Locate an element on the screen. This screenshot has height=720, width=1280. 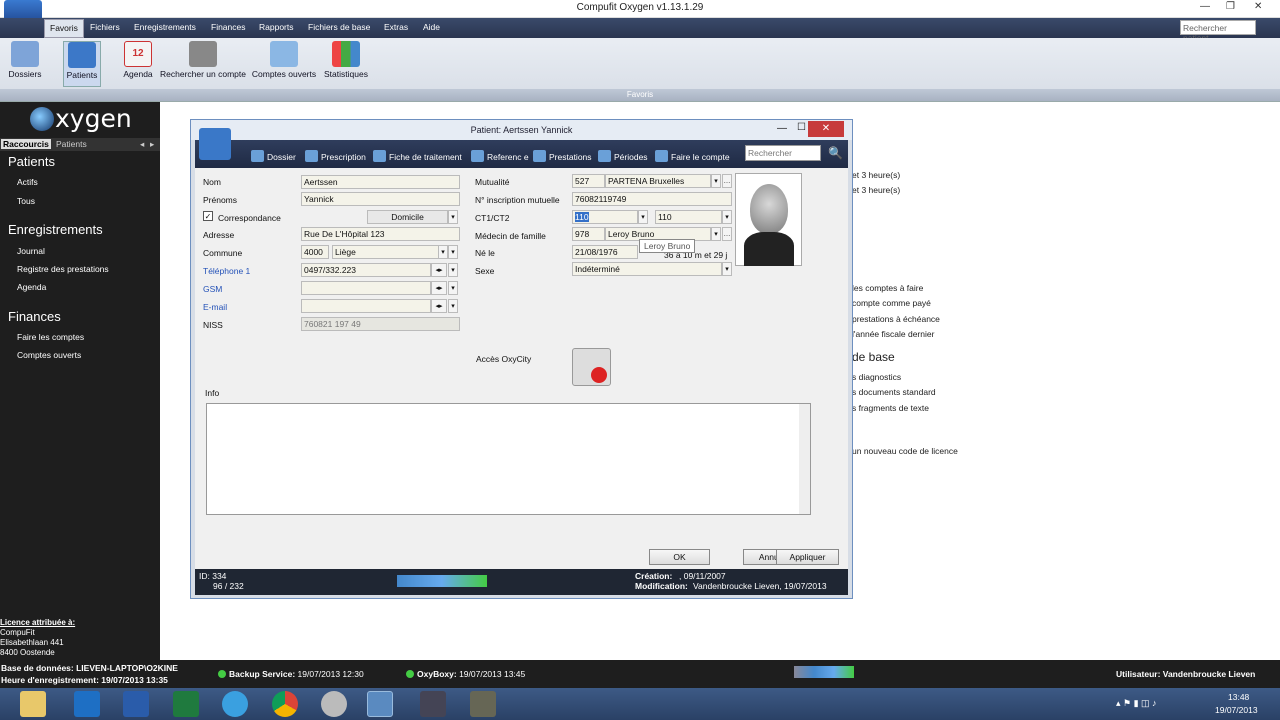
menu-rapports: Rapports is located at coordinates (276, 27).